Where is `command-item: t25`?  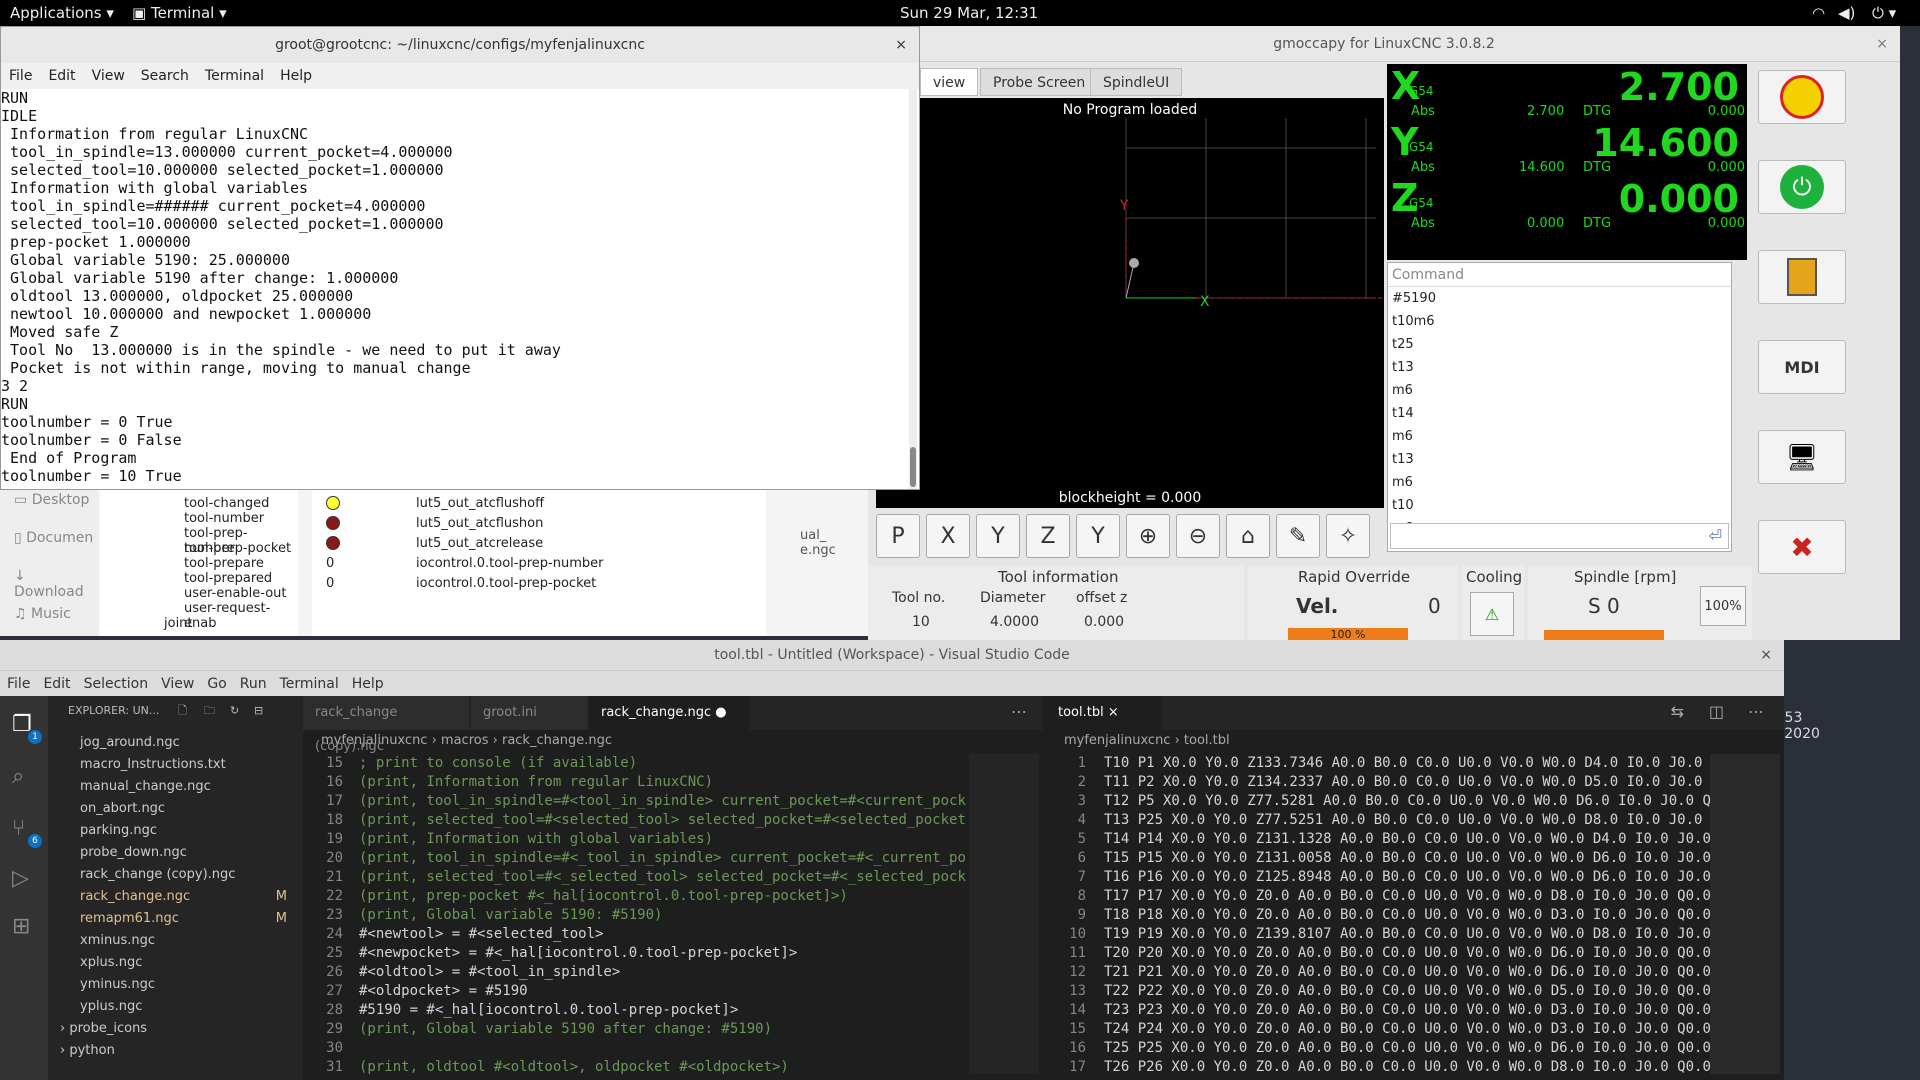
command-item: t25 is located at coordinates (1559, 344).